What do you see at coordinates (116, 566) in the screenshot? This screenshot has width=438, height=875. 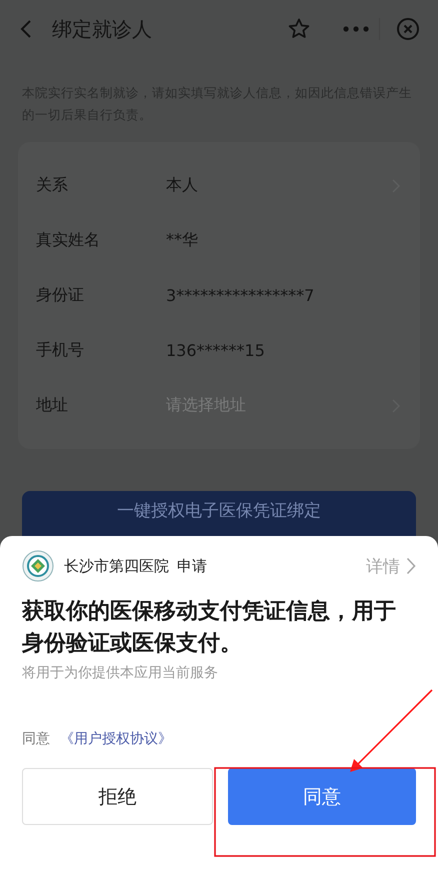 I see `app-name: 长沙市第四医院` at bounding box center [116, 566].